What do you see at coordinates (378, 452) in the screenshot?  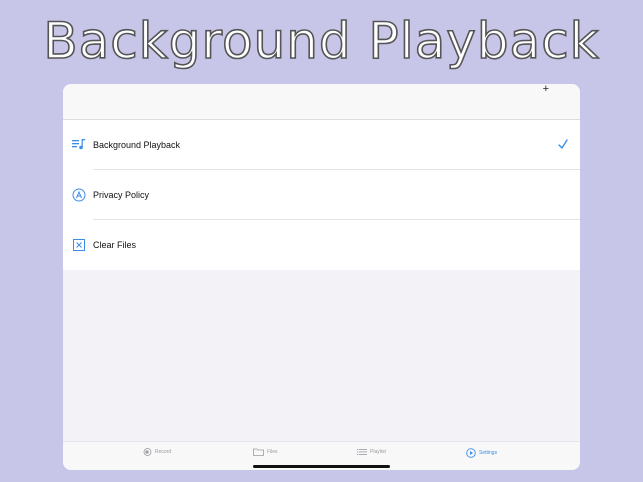 I see `tab-label: Playlist` at bounding box center [378, 452].